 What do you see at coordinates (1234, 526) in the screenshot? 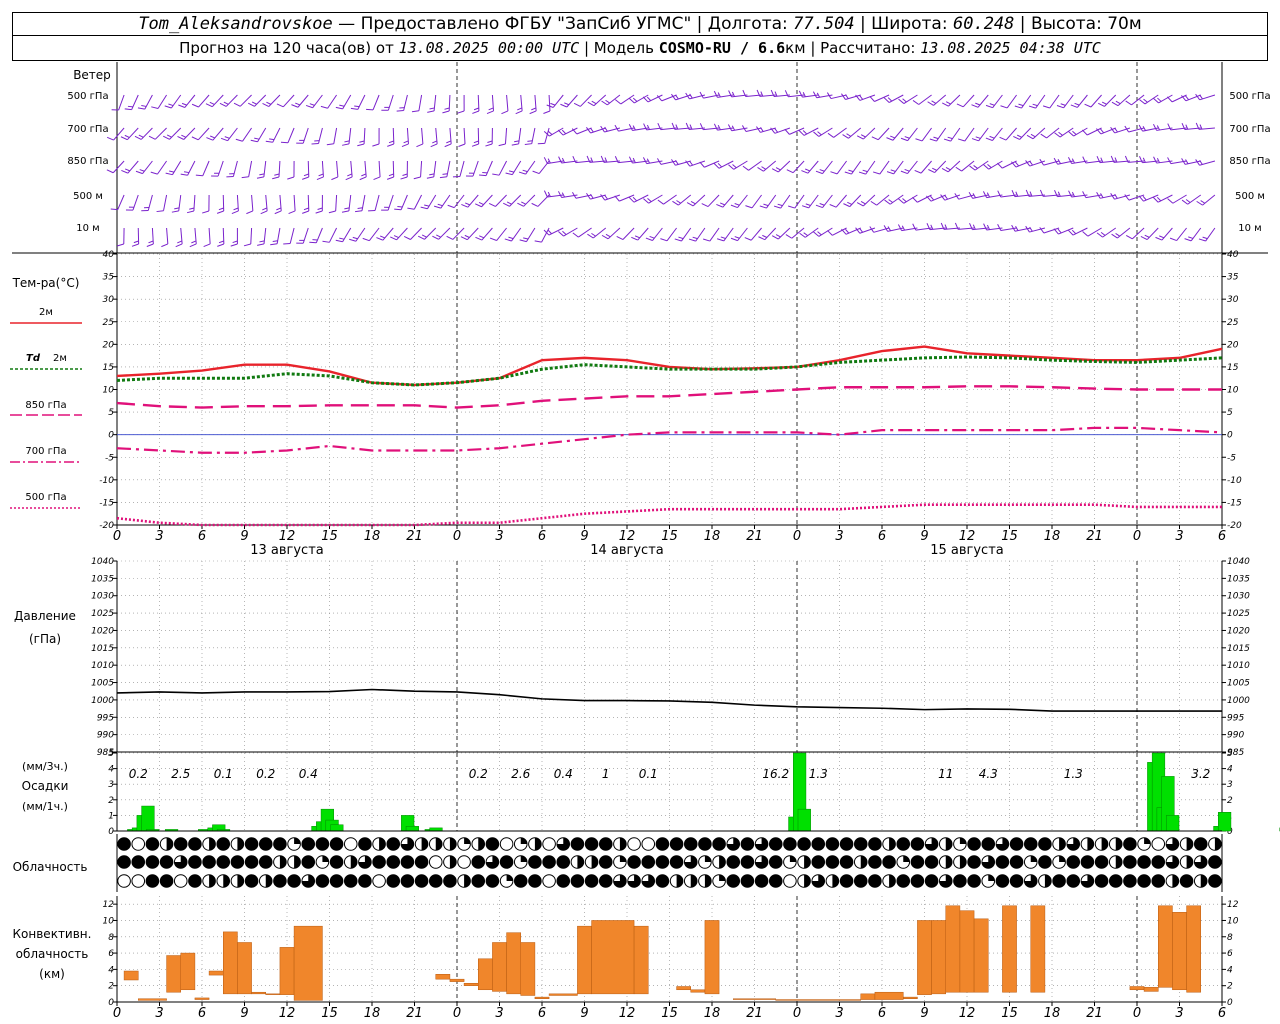
I see `temp-ytick-label-right: -20` at bounding box center [1234, 526].